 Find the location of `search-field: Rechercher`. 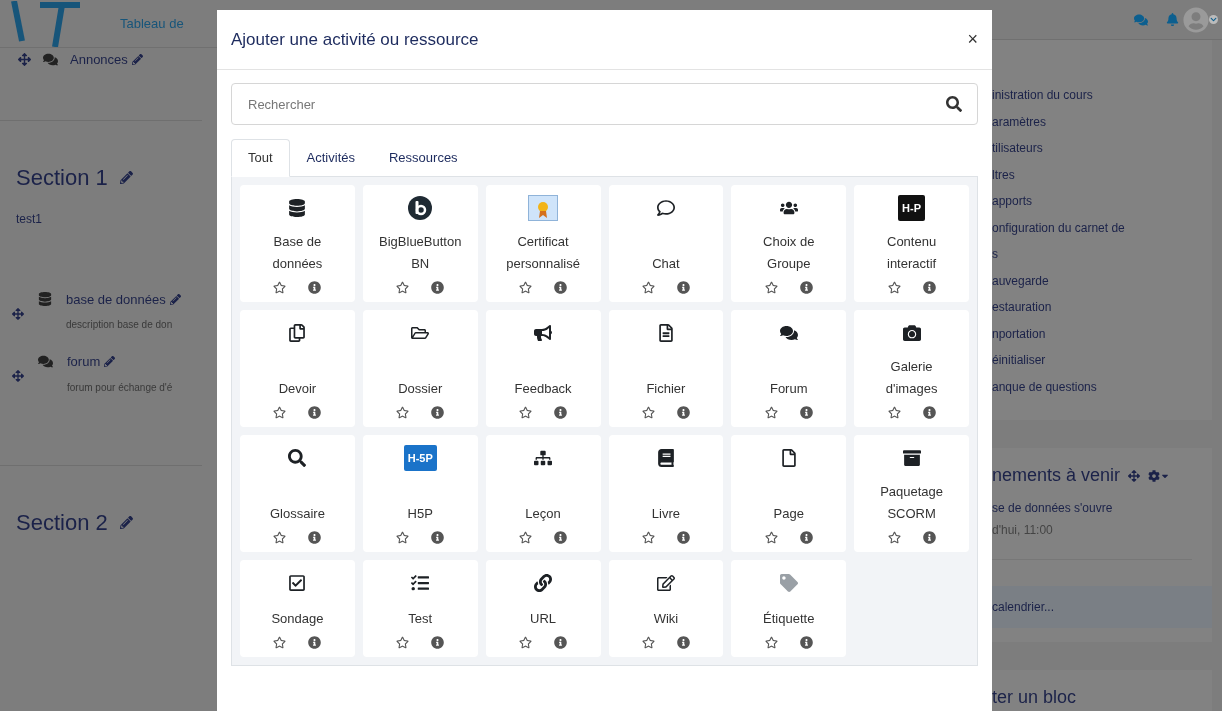

search-field: Rechercher is located at coordinates (604, 104).